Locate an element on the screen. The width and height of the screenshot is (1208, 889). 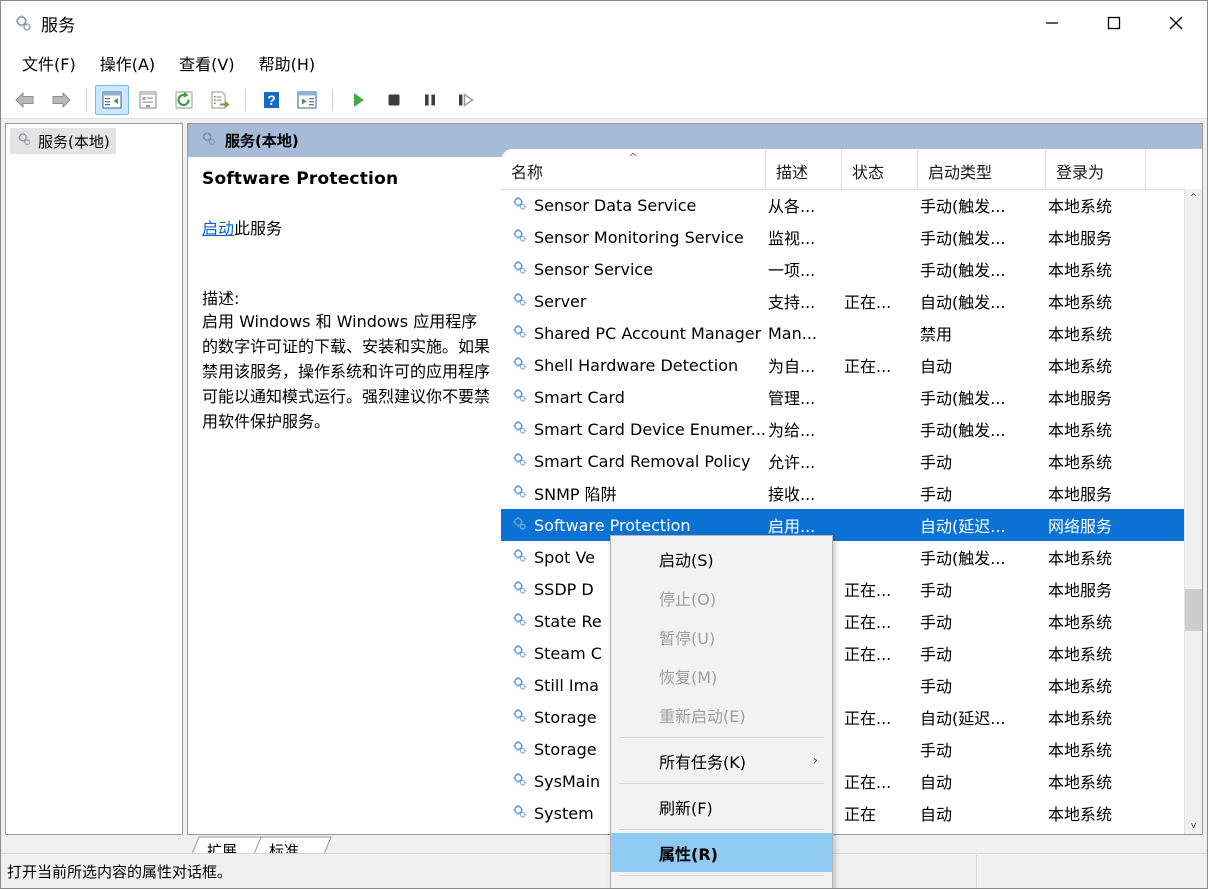
table-row: Spot Ve 手动(触发... 本地系统 is located at coordinates (843, 557).